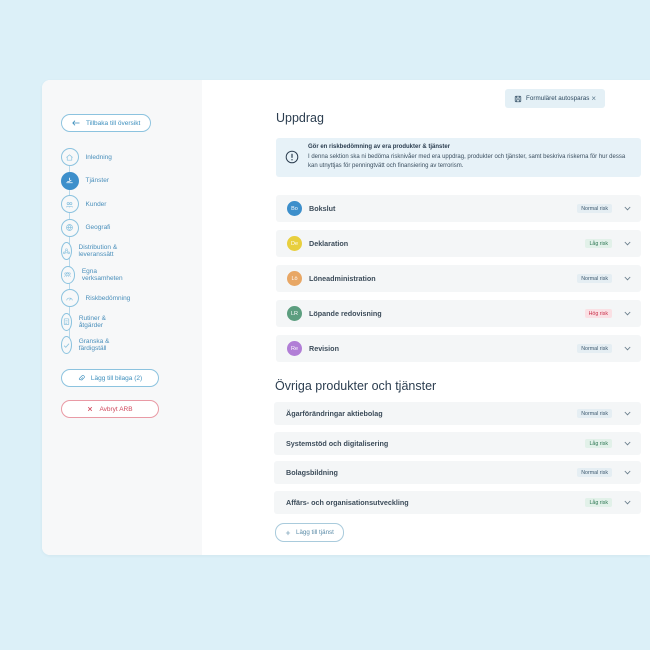 This screenshot has width=650, height=650. I want to click on avatar: LR, so click(294, 313).